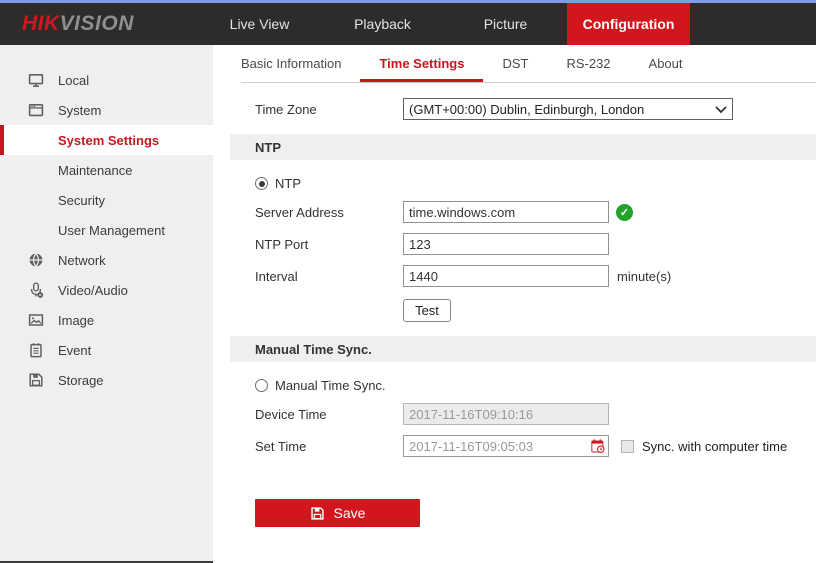 The height and width of the screenshot is (563, 816). What do you see at coordinates (666, 63) in the screenshot?
I see `tab-about: About` at bounding box center [666, 63].